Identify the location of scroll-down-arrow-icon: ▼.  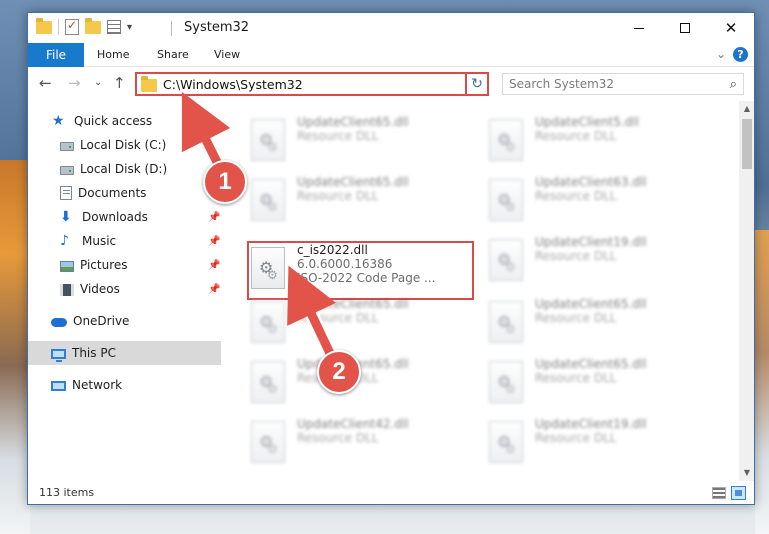
(746, 473).